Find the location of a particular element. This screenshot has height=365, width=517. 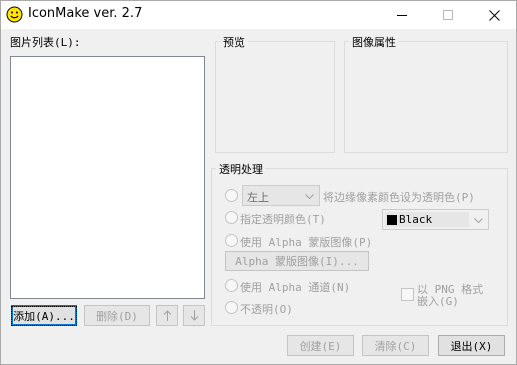

corner-position-value: 左上 is located at coordinates (258, 197).